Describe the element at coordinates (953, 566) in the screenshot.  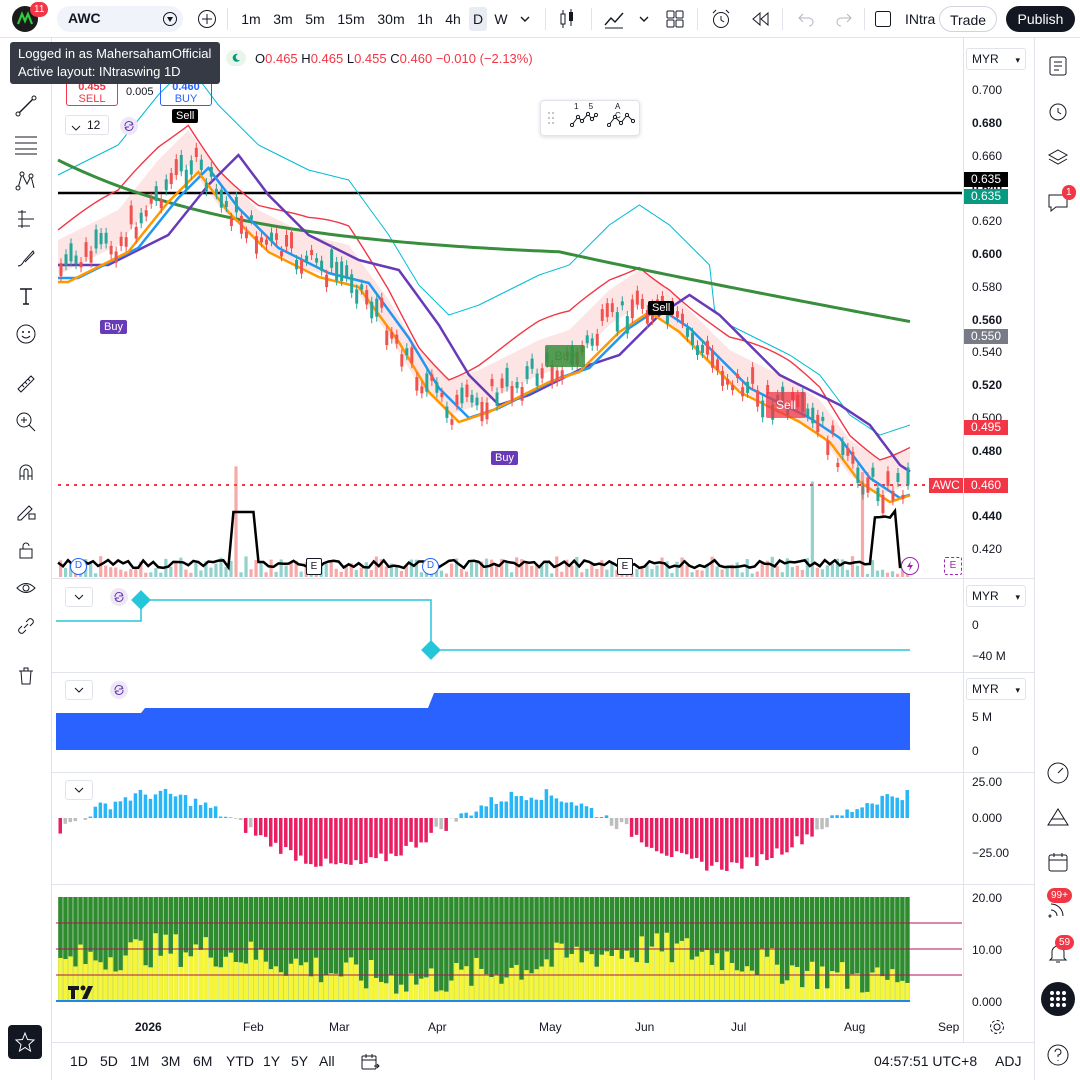
I see `future-earnings-marker: E` at that location.